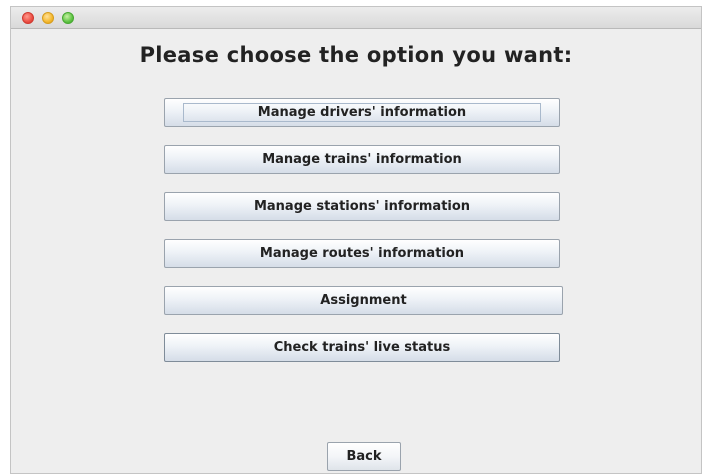 The height and width of the screenshot is (474, 704). I want to click on manage-routes-button: Manage routes' information, so click(362, 253).